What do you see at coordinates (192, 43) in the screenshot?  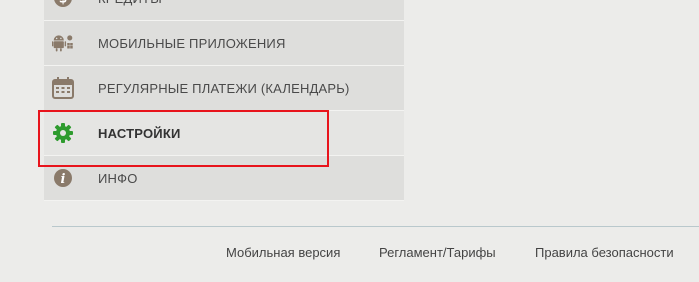 I see `menu-item-label: МОБИЛЬНЫЕ ПРИЛОЖЕНИЯ` at bounding box center [192, 43].